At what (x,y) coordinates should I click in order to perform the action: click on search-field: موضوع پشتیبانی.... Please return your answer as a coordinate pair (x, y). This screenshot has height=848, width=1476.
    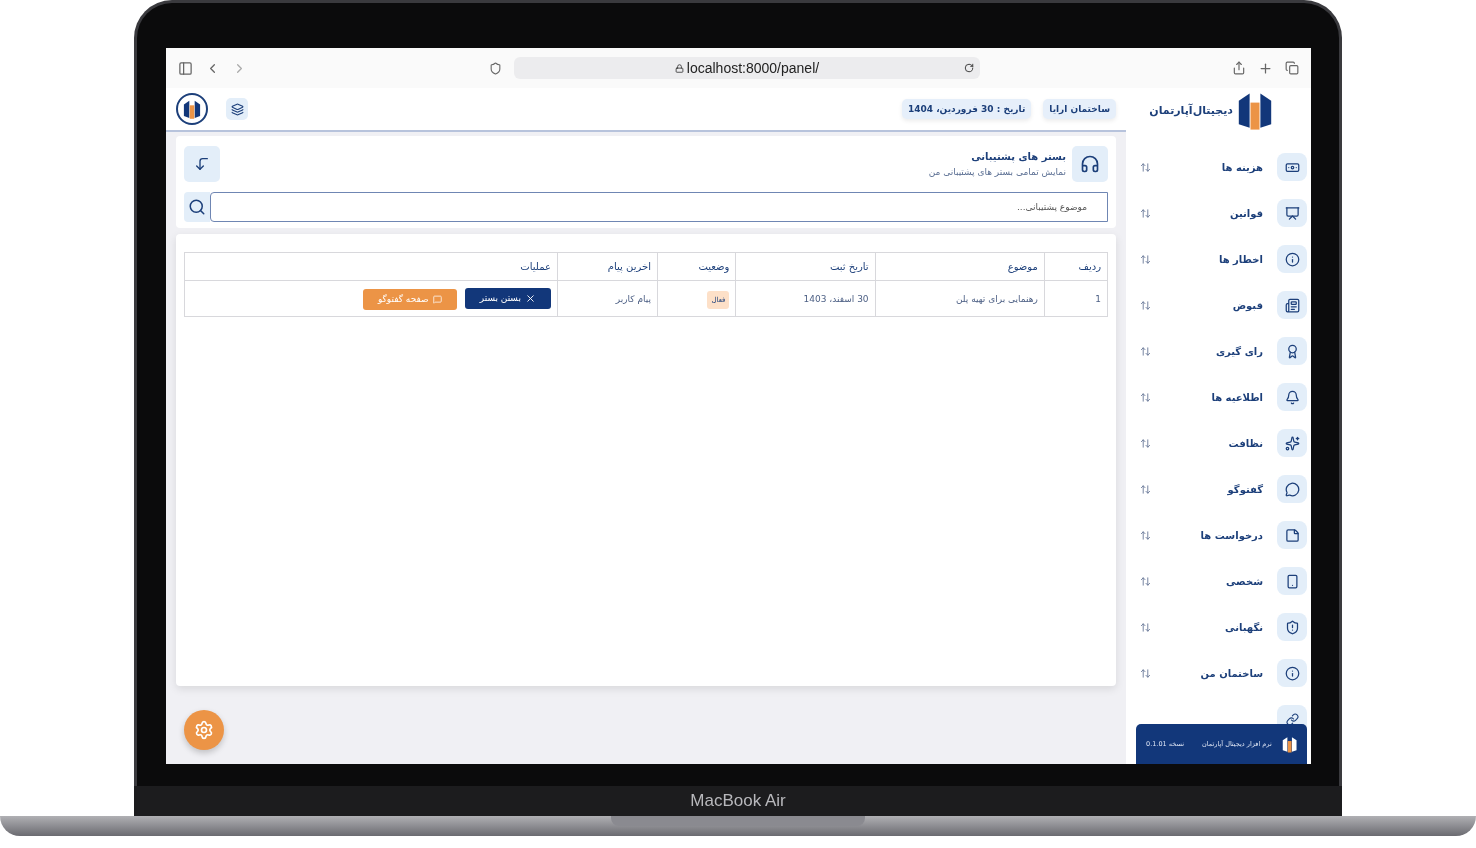
    Looking at the image, I should click on (659, 207).